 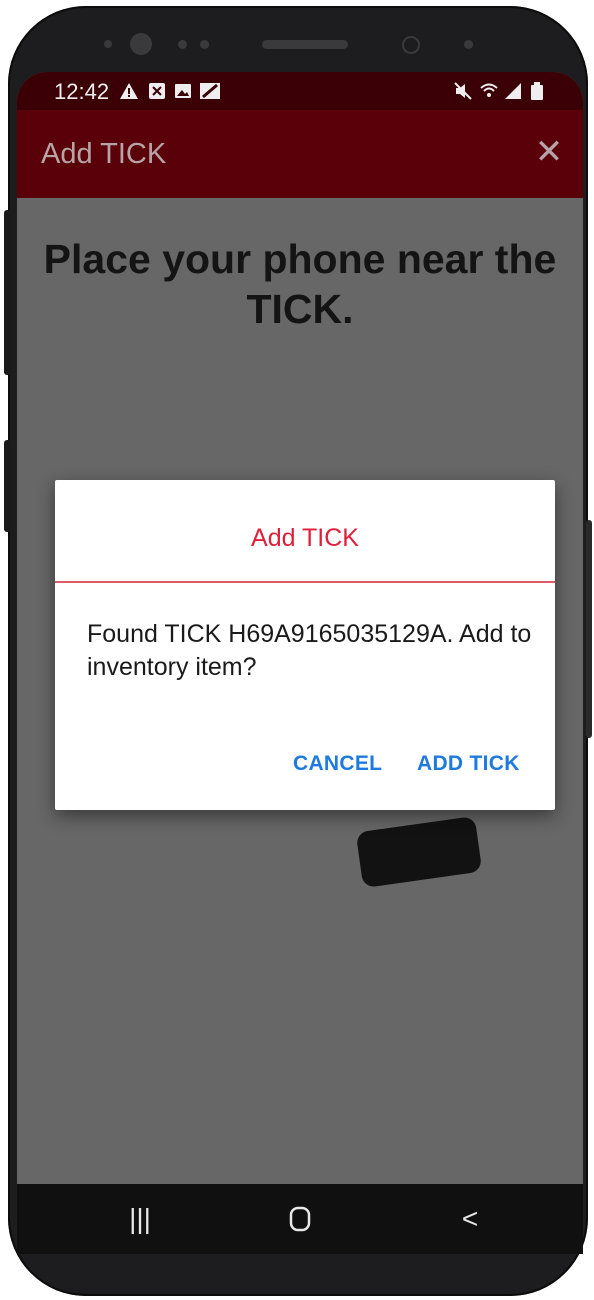 I want to click on recents-button: |||, so click(x=140, y=1219).